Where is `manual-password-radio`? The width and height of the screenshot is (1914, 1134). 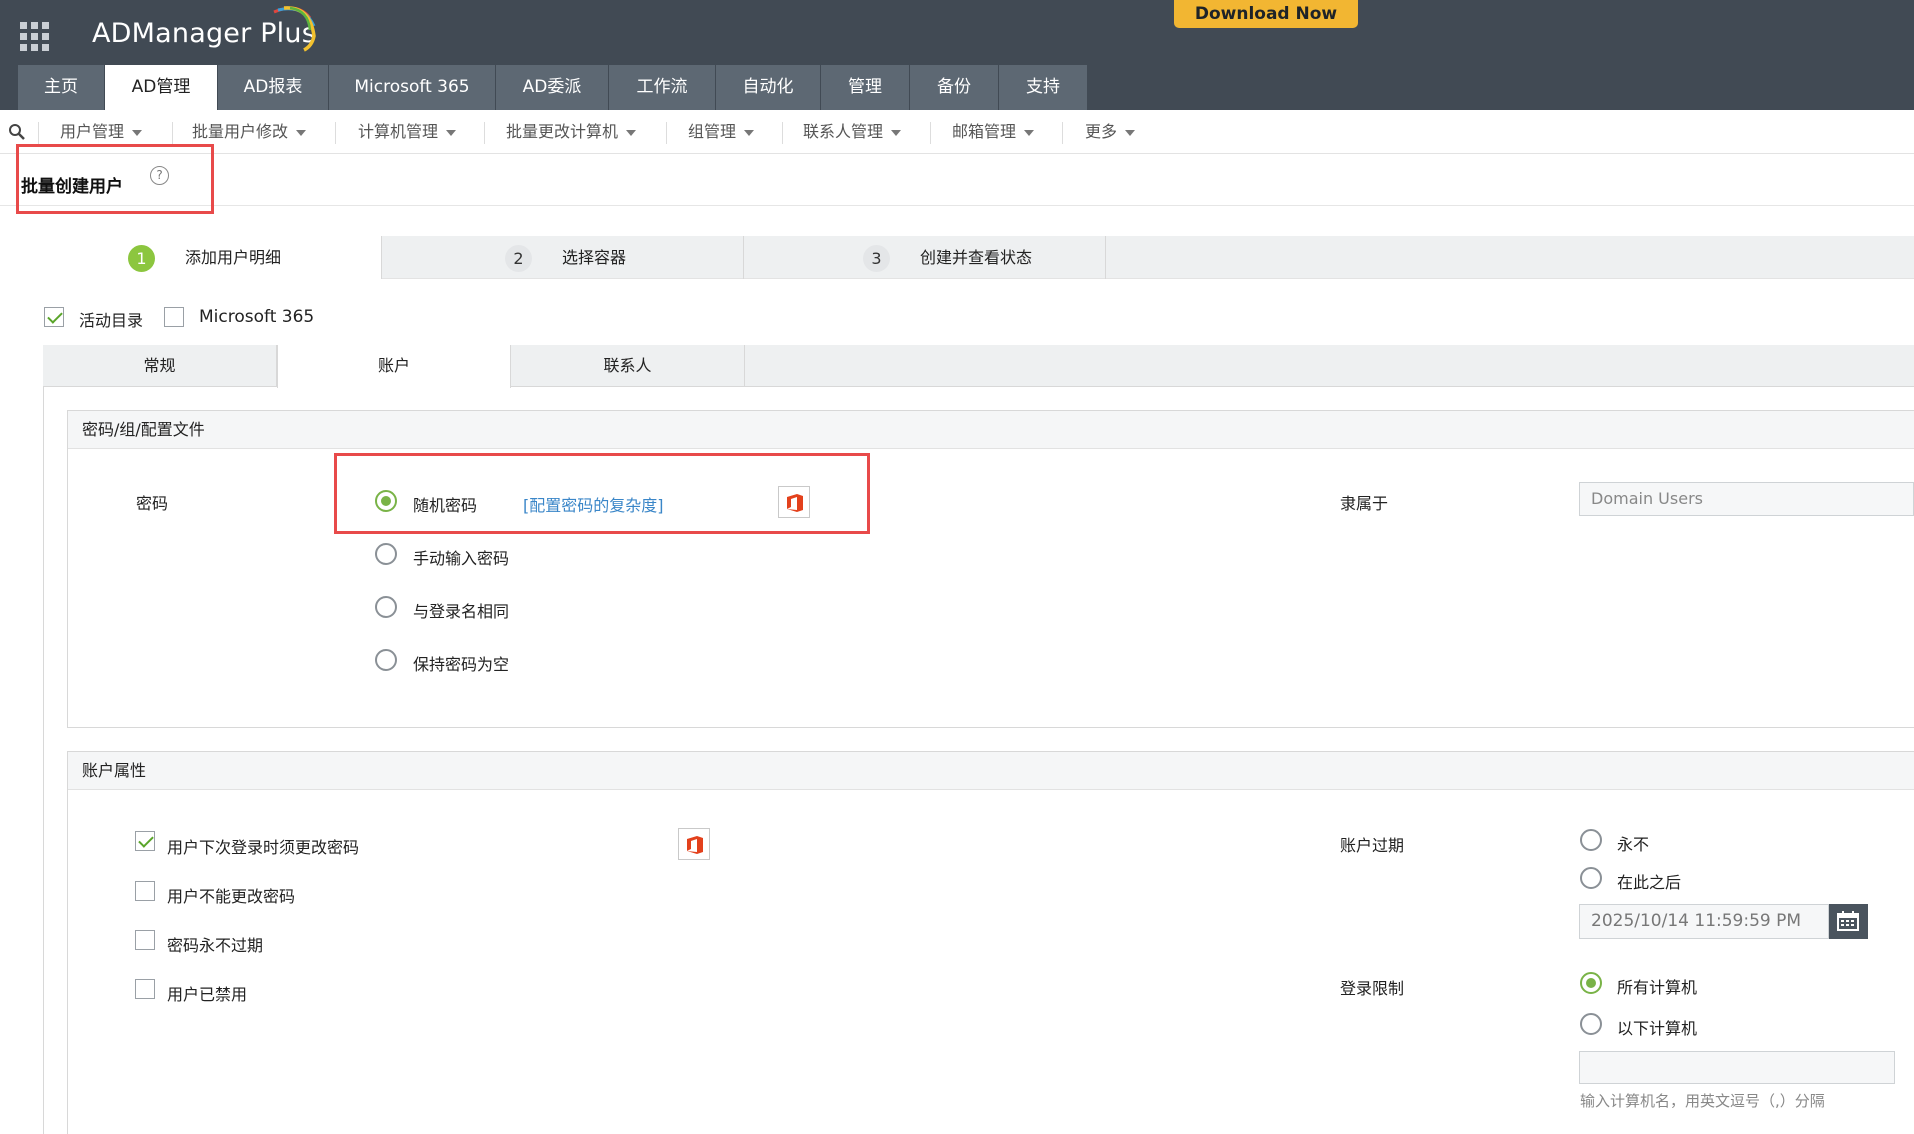
manual-password-radio is located at coordinates (386, 554).